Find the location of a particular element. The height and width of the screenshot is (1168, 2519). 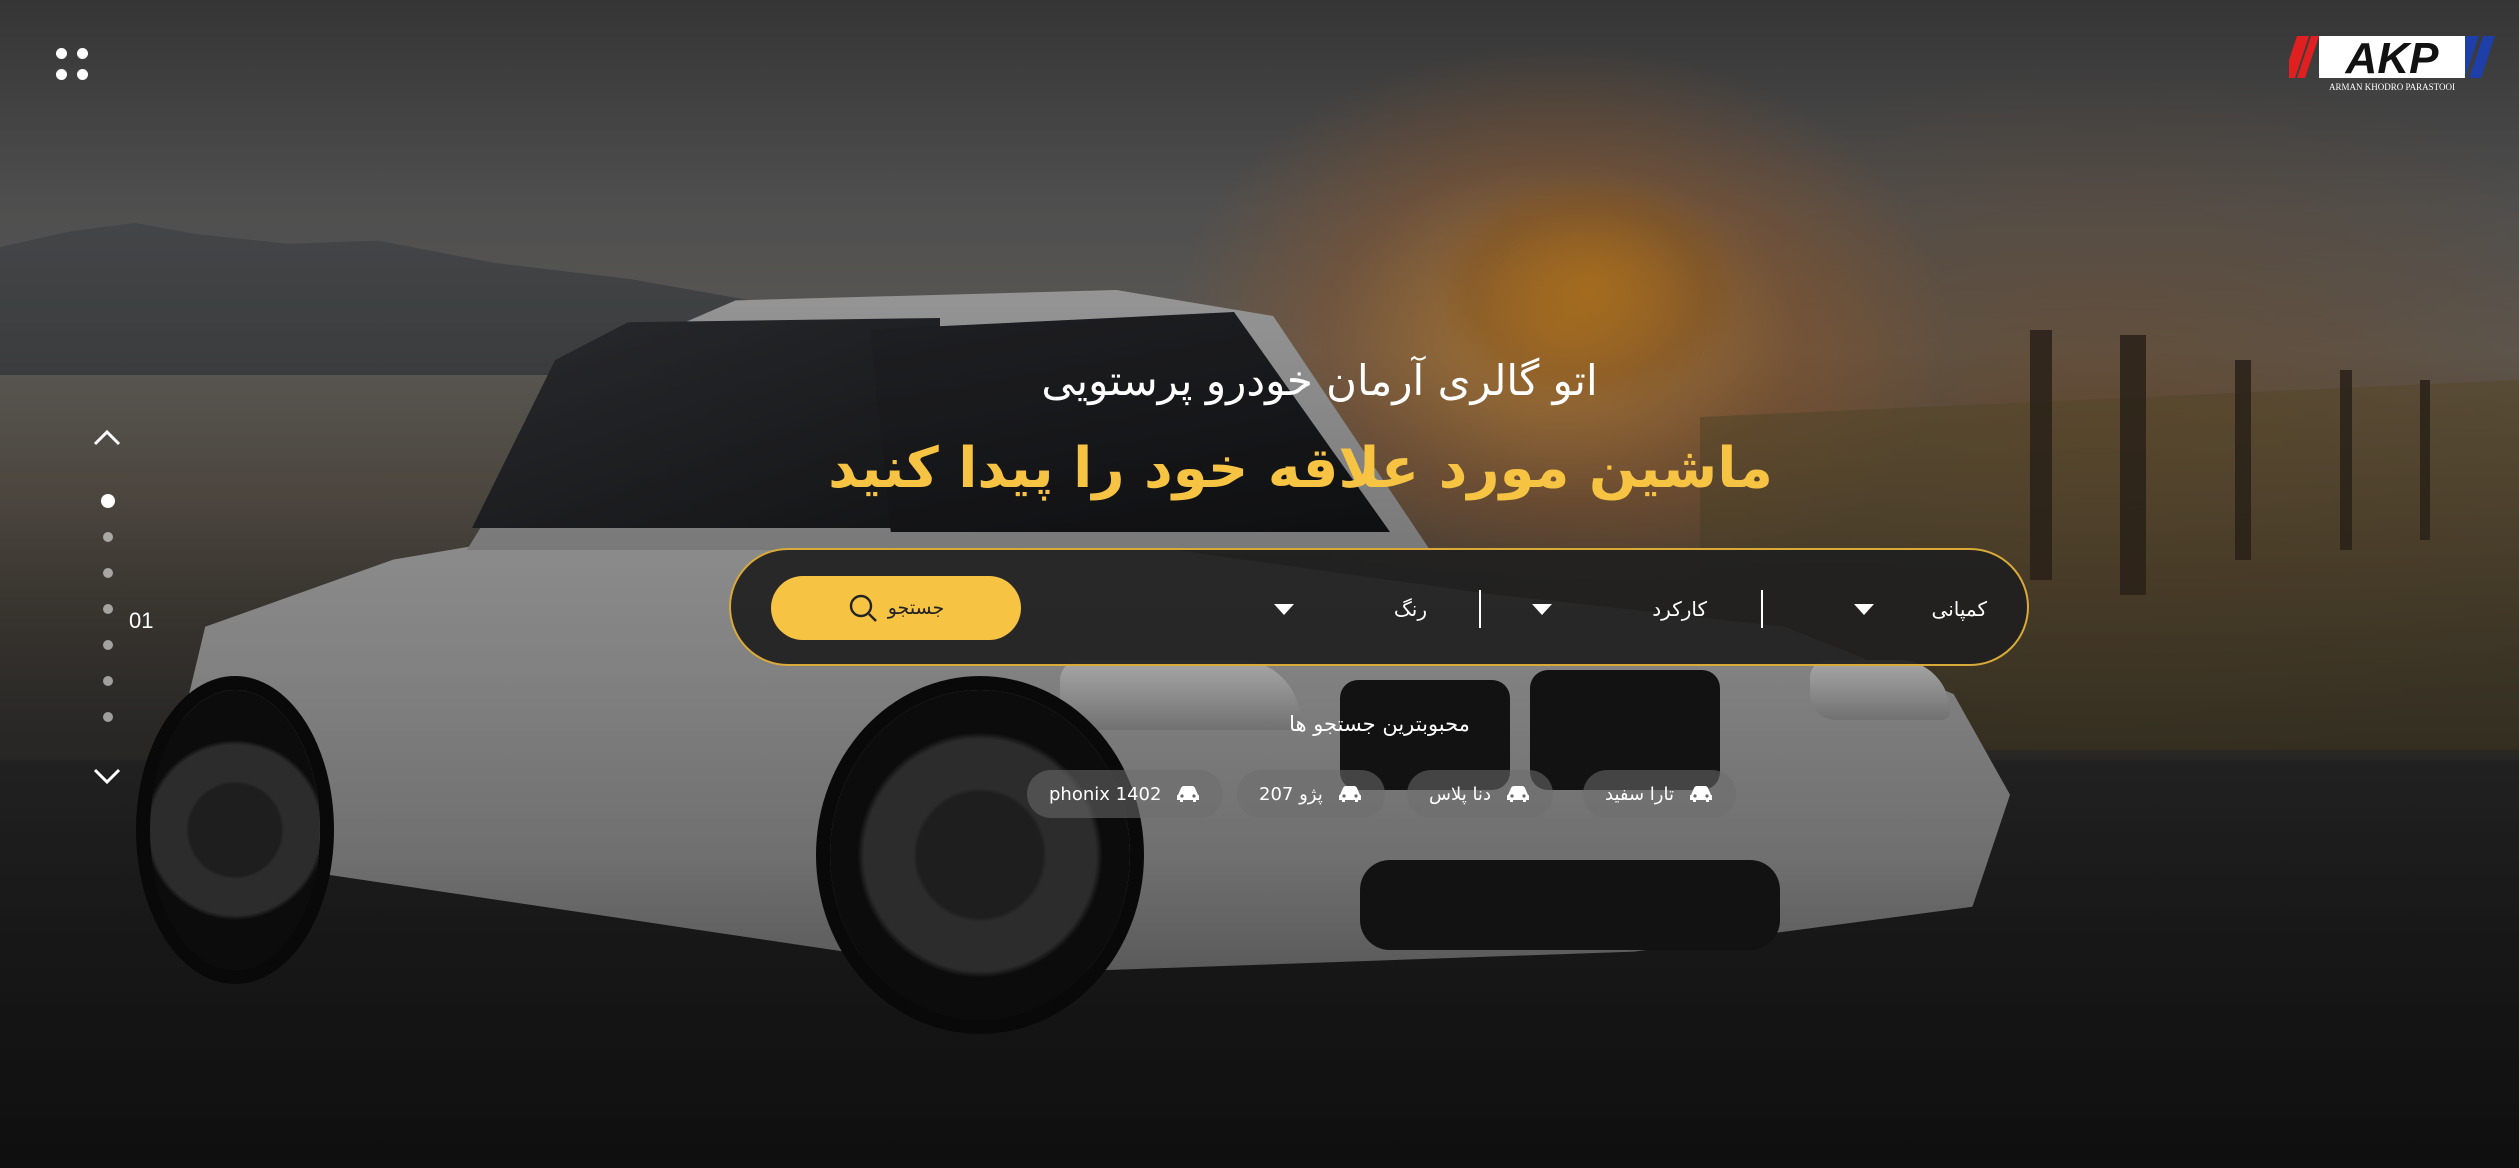

popular-chip: phonix 1402 is located at coordinates (1125, 794).